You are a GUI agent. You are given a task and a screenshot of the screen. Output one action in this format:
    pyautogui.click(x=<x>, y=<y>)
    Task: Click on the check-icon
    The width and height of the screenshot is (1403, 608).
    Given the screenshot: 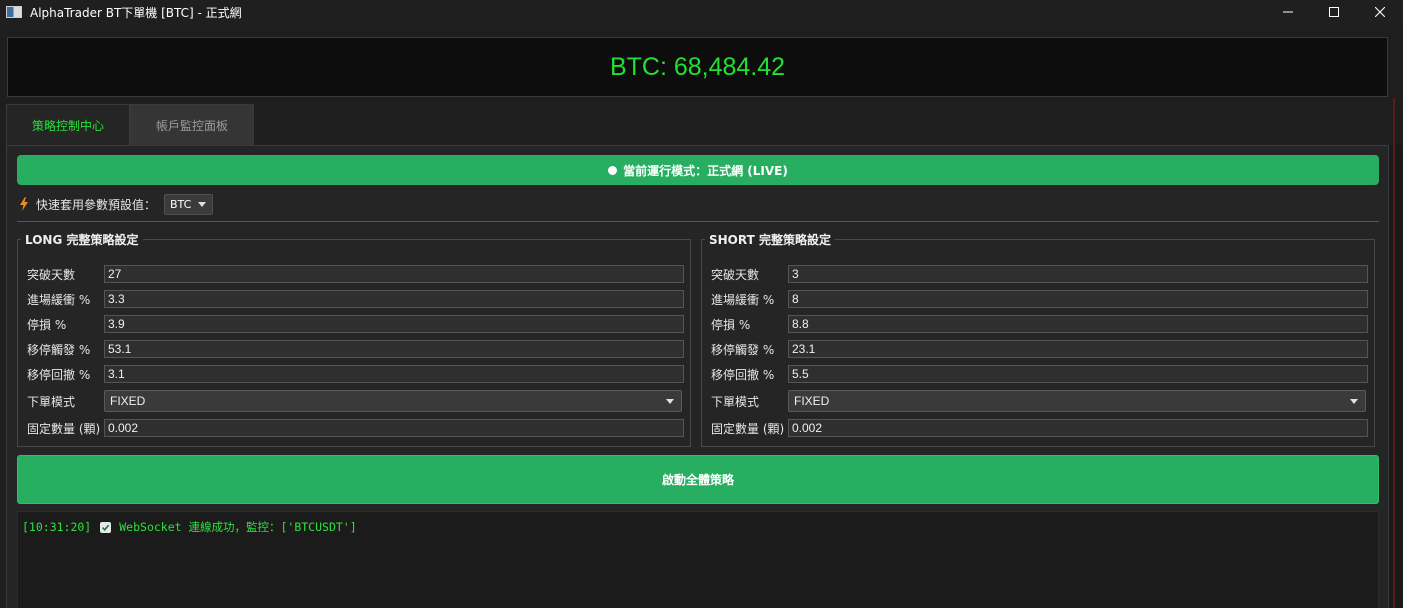 What is the action you would take?
    pyautogui.click(x=106, y=527)
    